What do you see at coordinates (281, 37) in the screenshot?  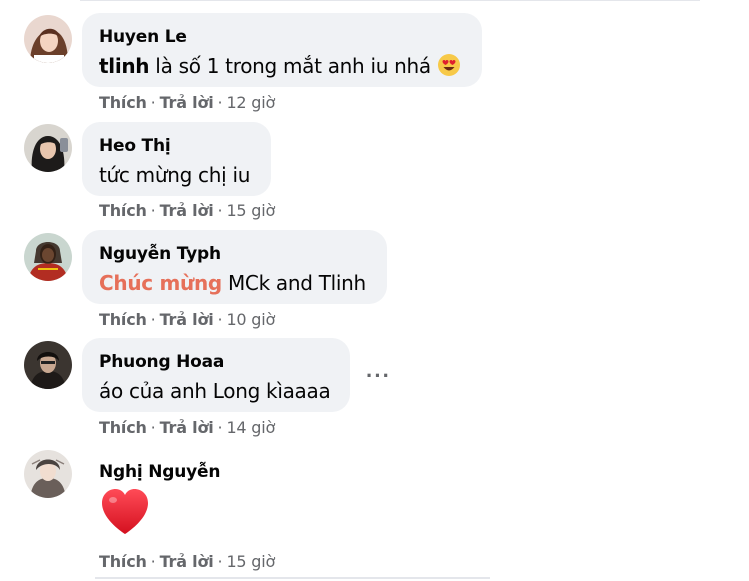 I see `comment-author: Huyen Le` at bounding box center [281, 37].